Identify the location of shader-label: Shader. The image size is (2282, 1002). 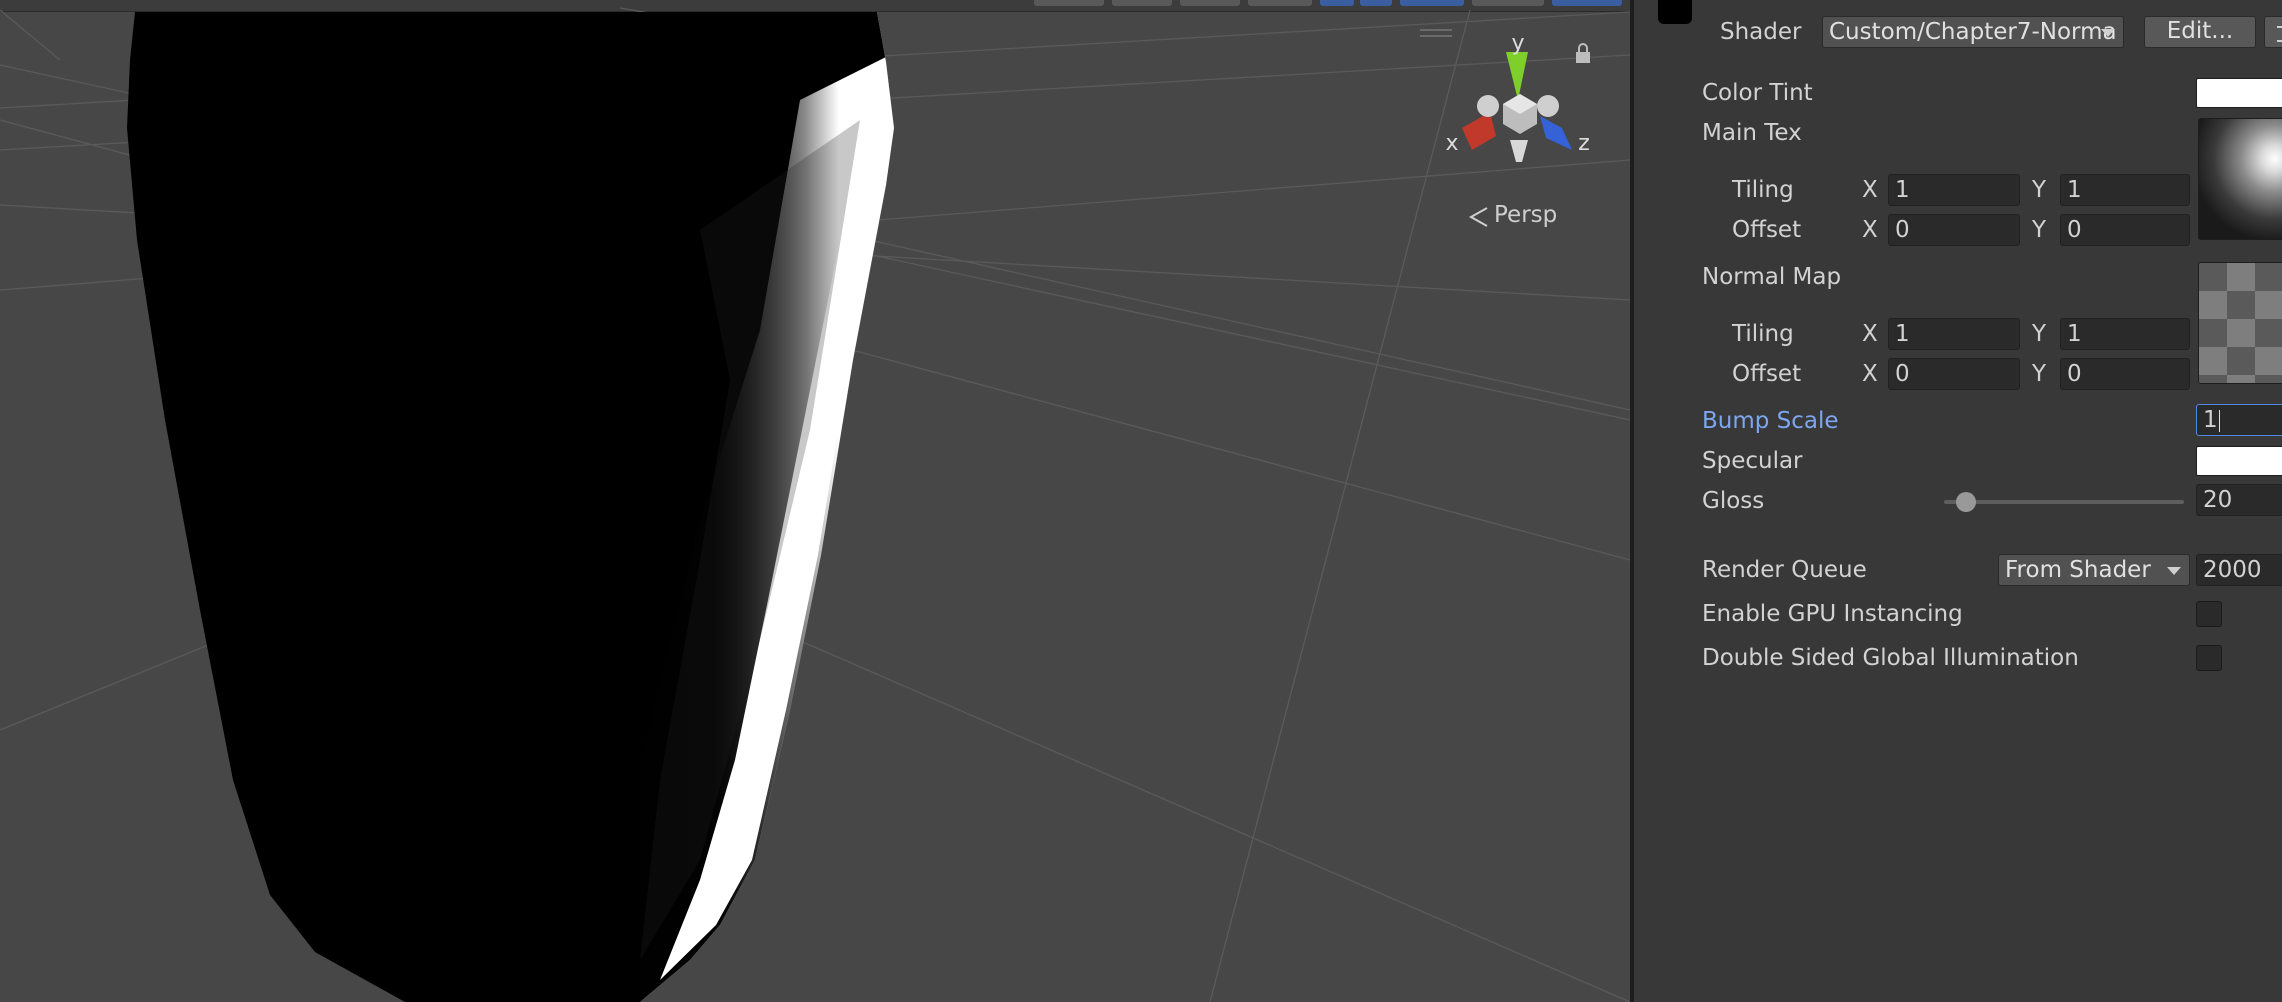
(1761, 32).